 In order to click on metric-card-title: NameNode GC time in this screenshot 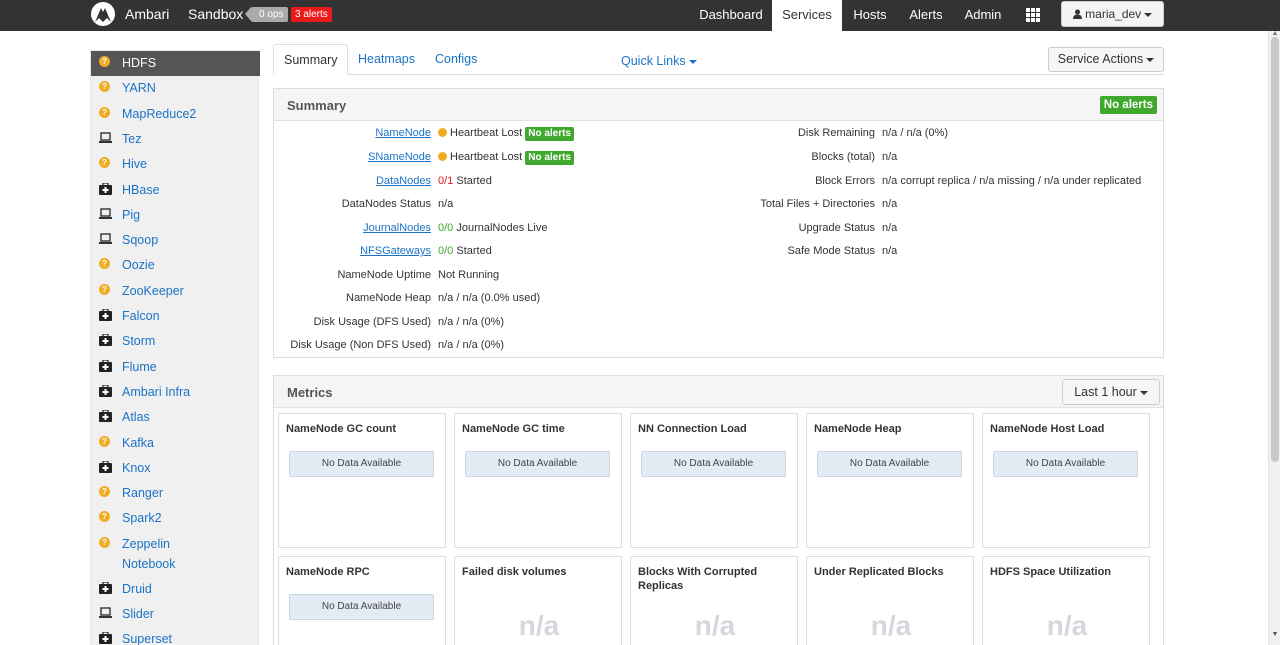, I will do `click(513, 429)`.